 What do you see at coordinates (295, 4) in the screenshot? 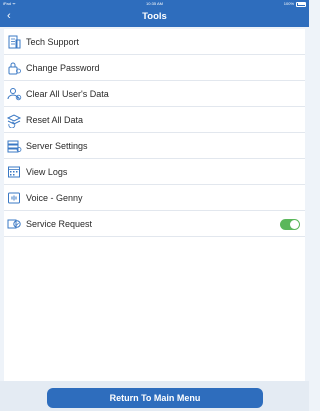
I see `battery-indicator: 100%` at bounding box center [295, 4].